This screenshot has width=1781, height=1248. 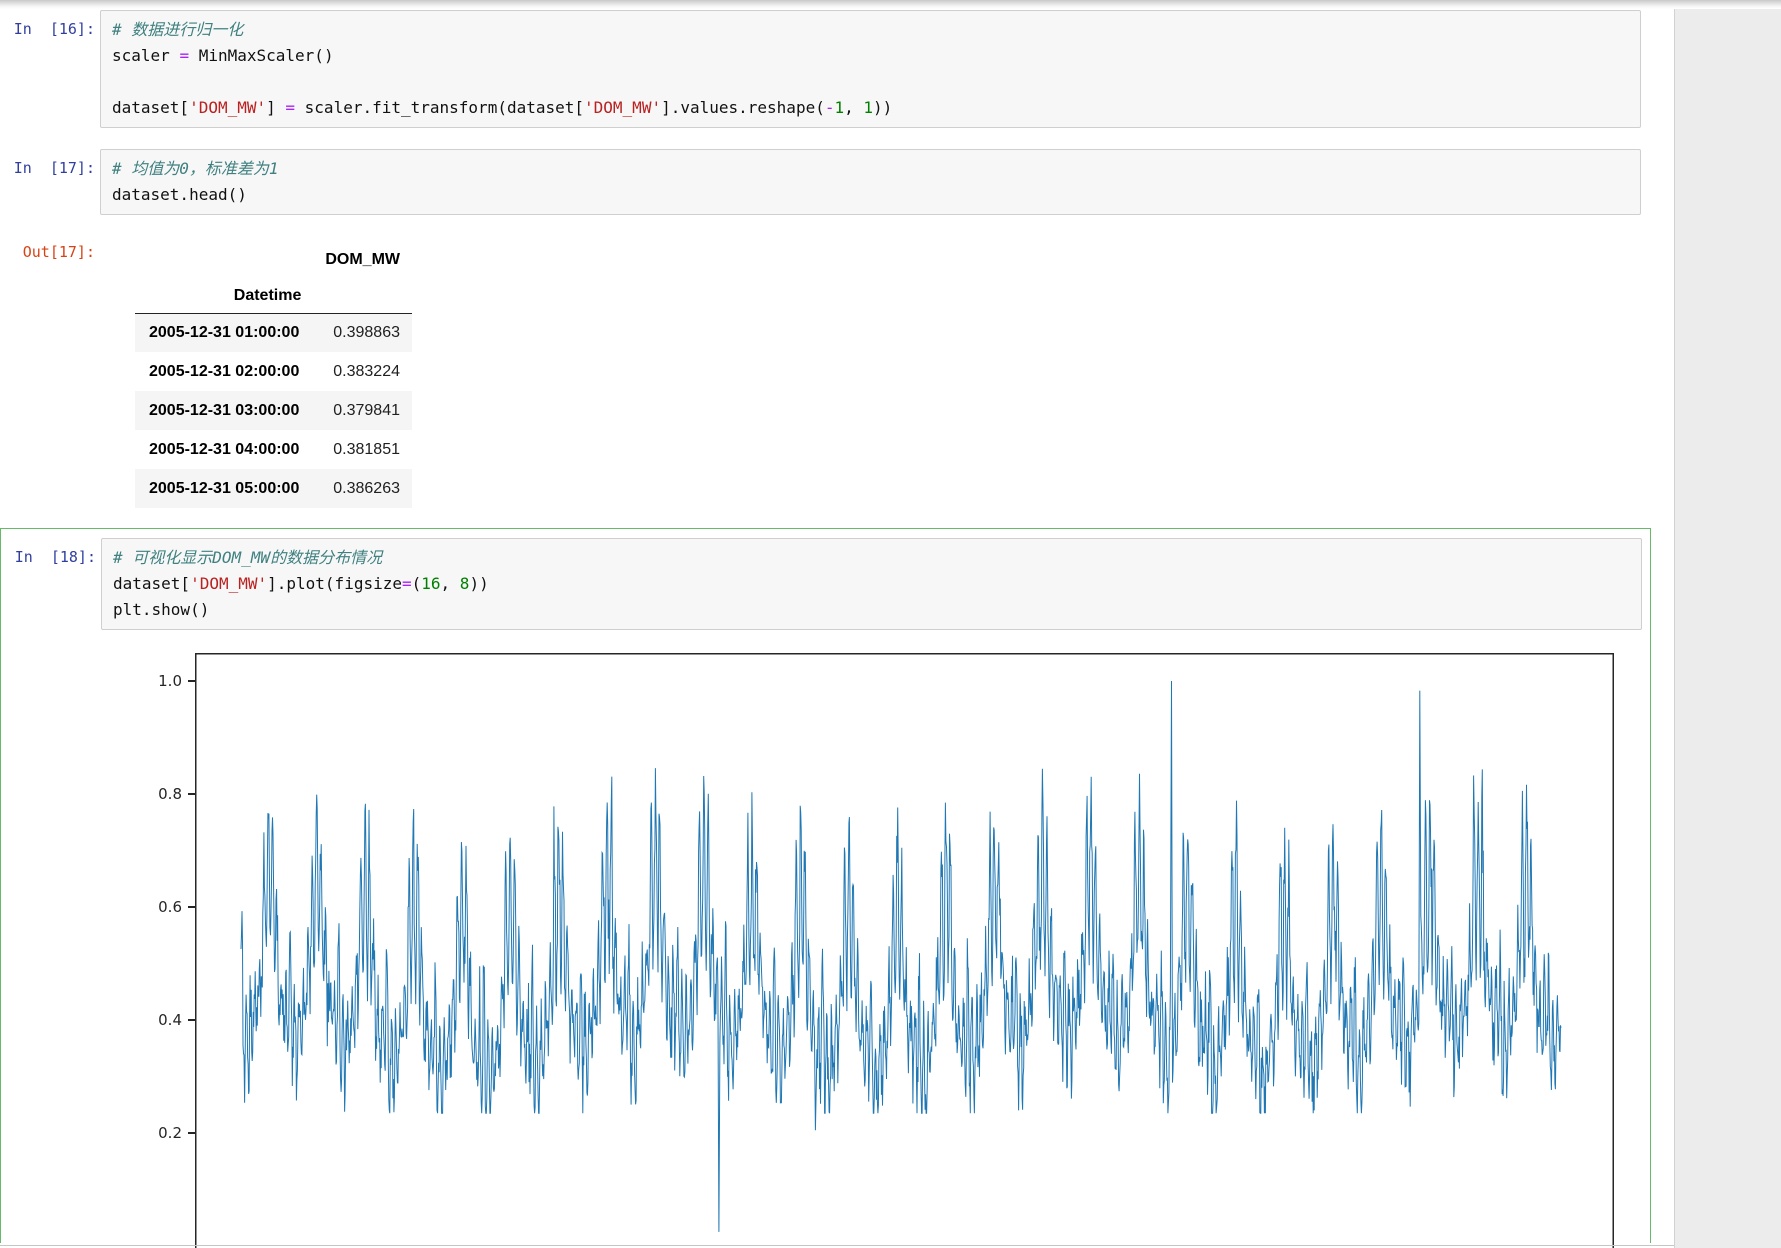 What do you see at coordinates (870, 195) in the screenshot?
I see `code-line: dataset.head()` at bounding box center [870, 195].